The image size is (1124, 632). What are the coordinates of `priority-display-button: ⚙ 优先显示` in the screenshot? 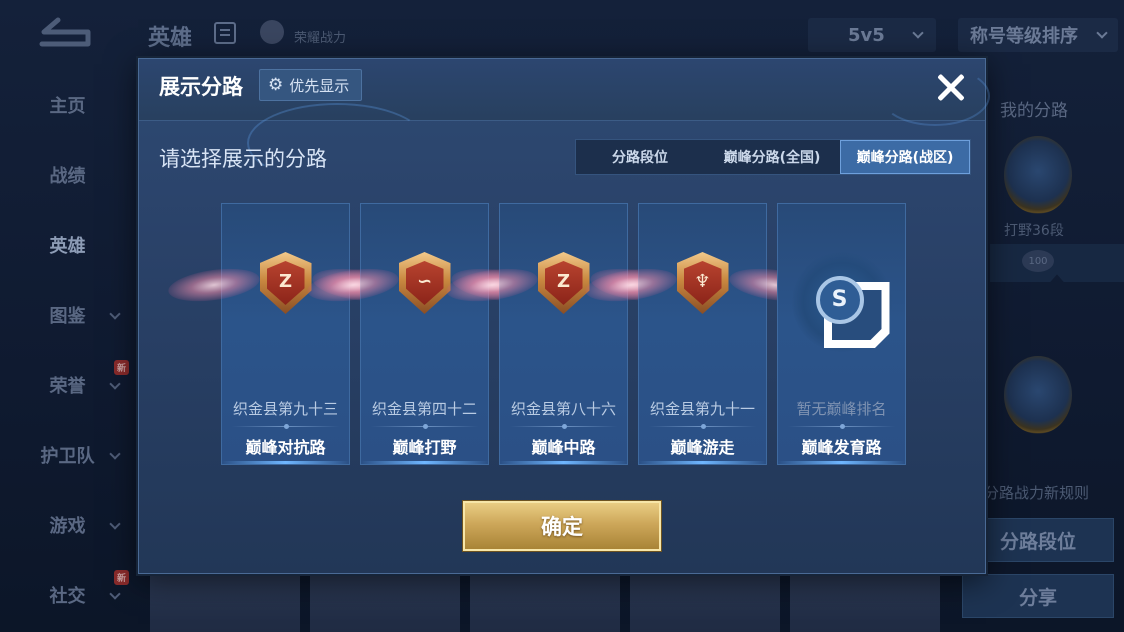 It's located at (311, 85).